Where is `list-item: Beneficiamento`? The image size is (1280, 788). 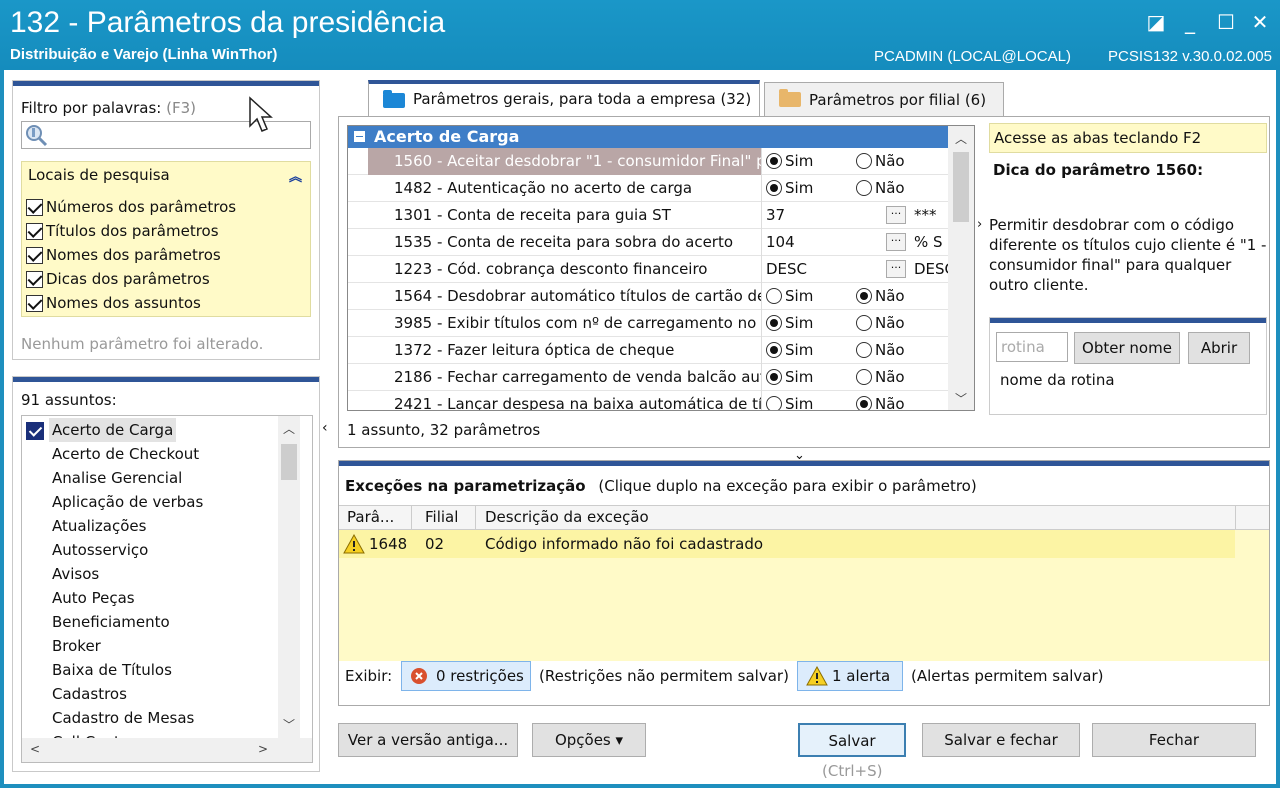 list-item: Beneficiamento is located at coordinates (111, 622).